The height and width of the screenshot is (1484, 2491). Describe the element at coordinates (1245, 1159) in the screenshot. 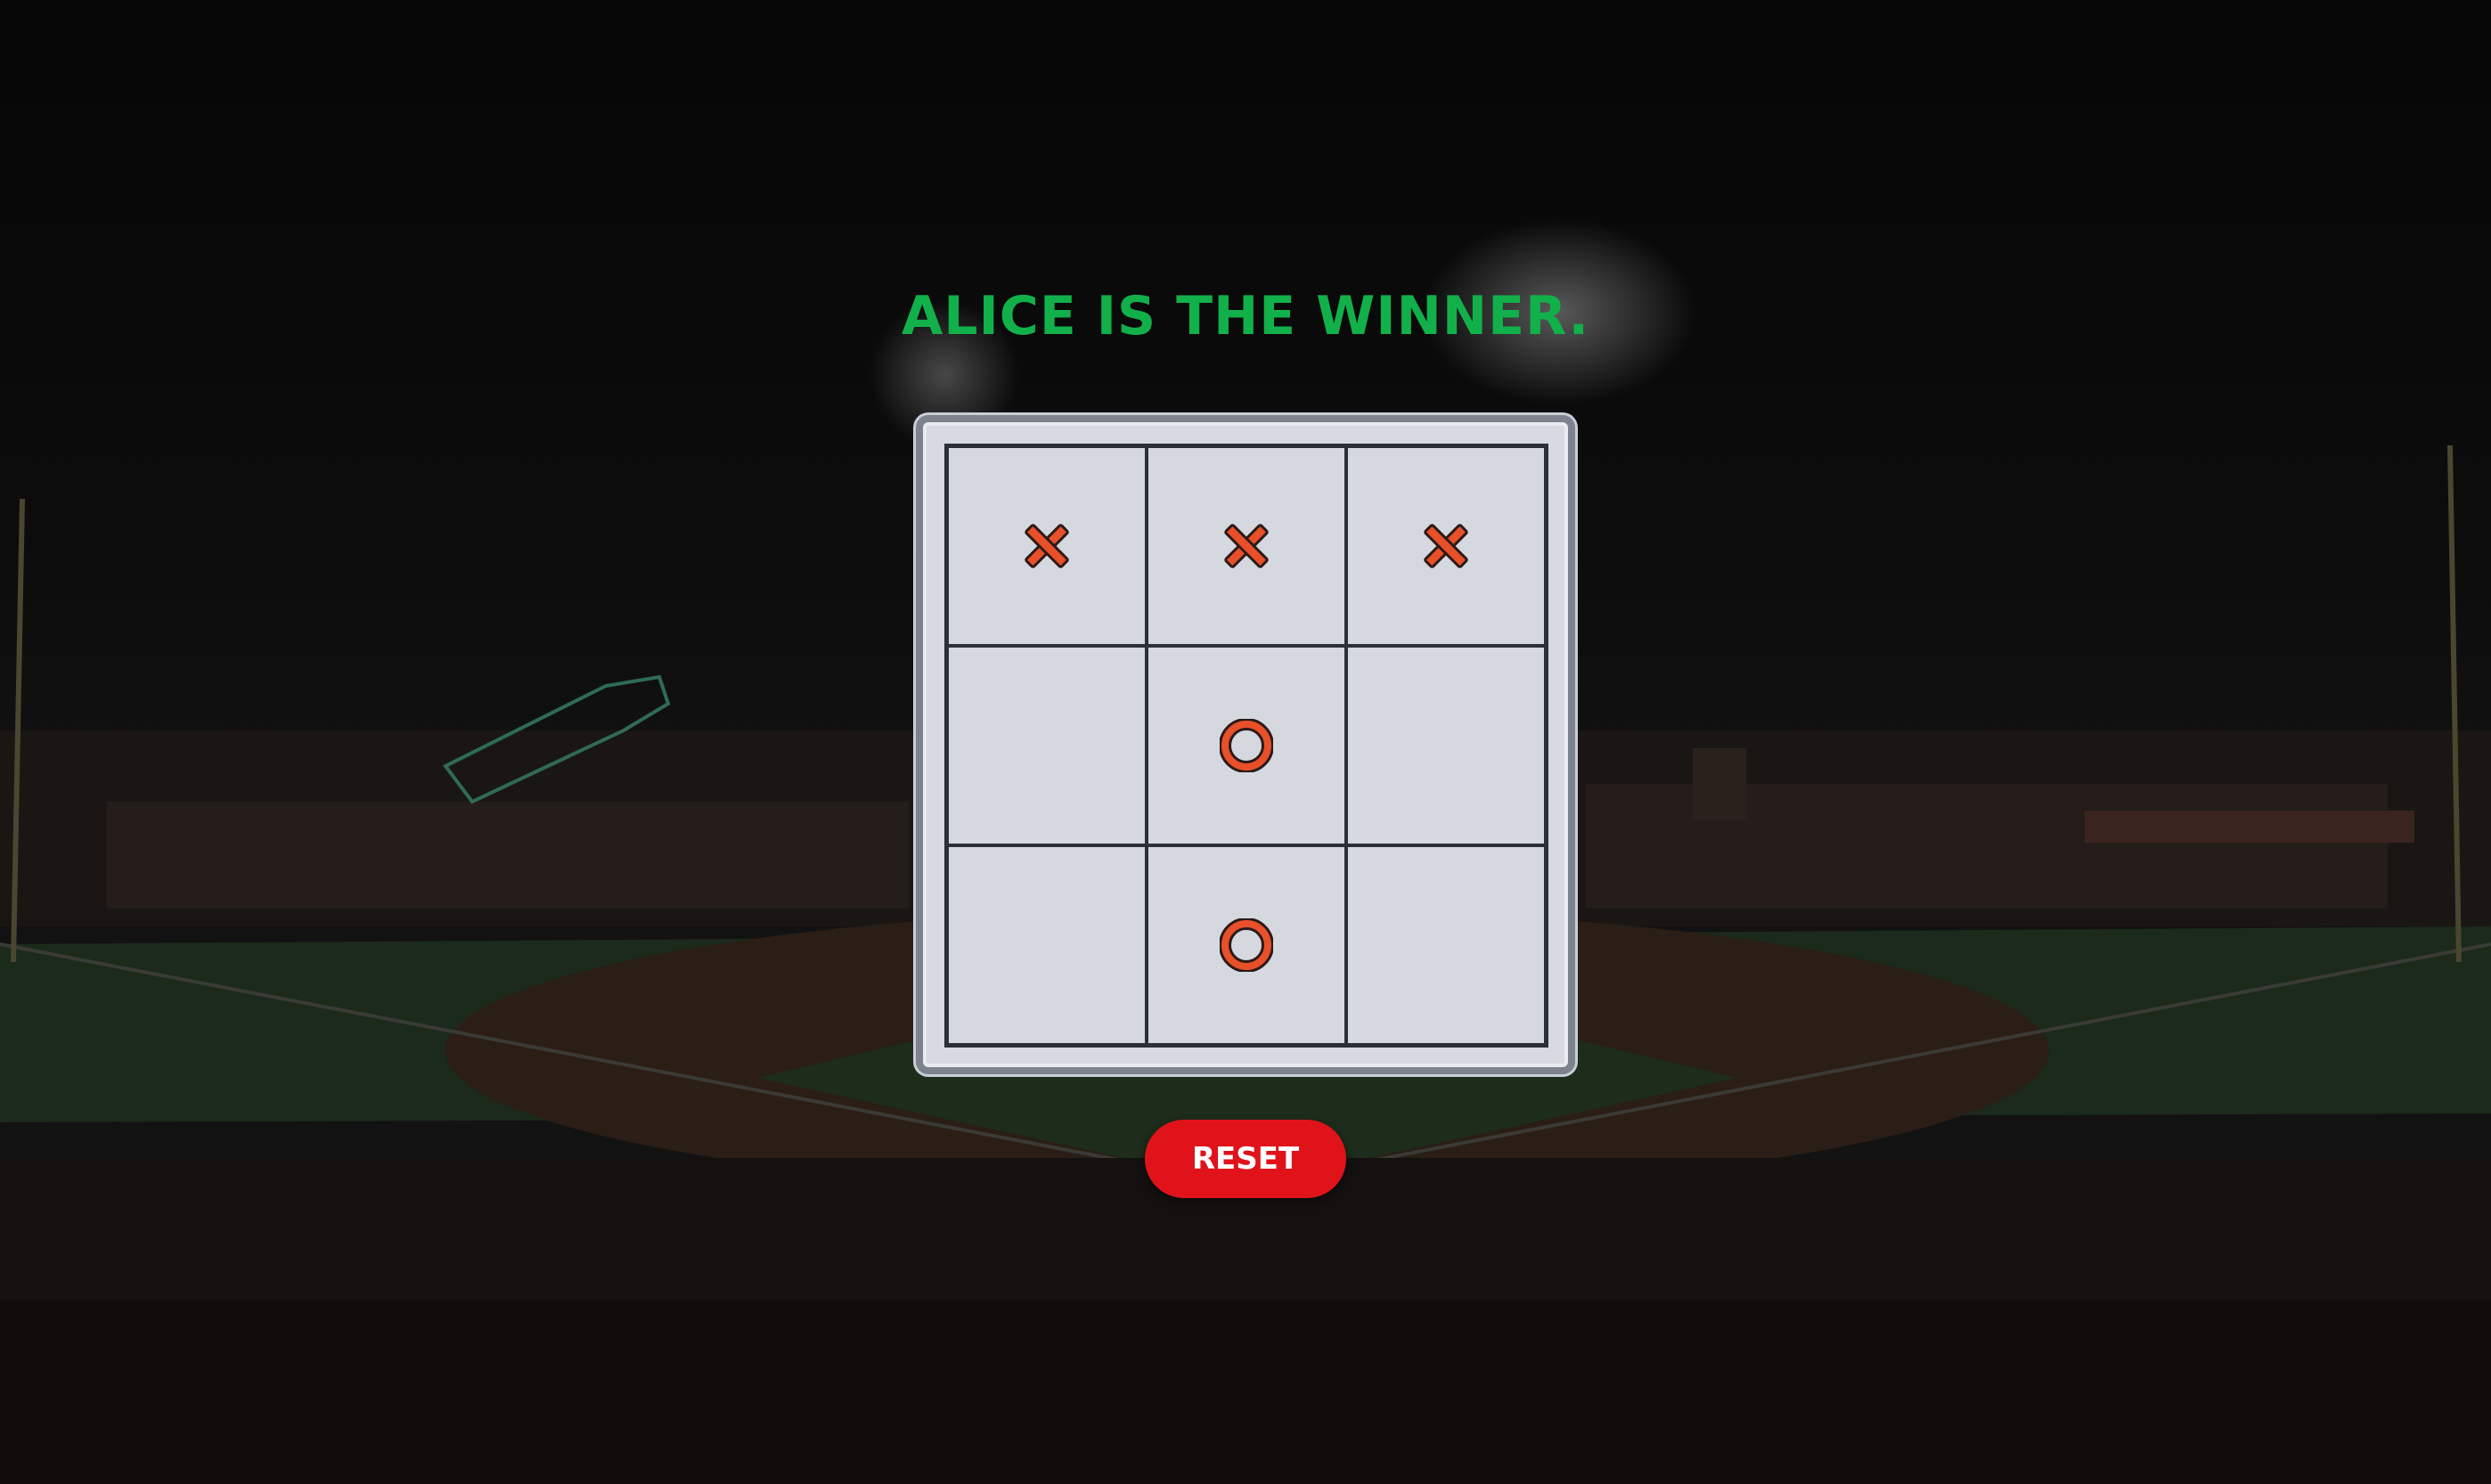

I see `reset-button: RESET` at that location.